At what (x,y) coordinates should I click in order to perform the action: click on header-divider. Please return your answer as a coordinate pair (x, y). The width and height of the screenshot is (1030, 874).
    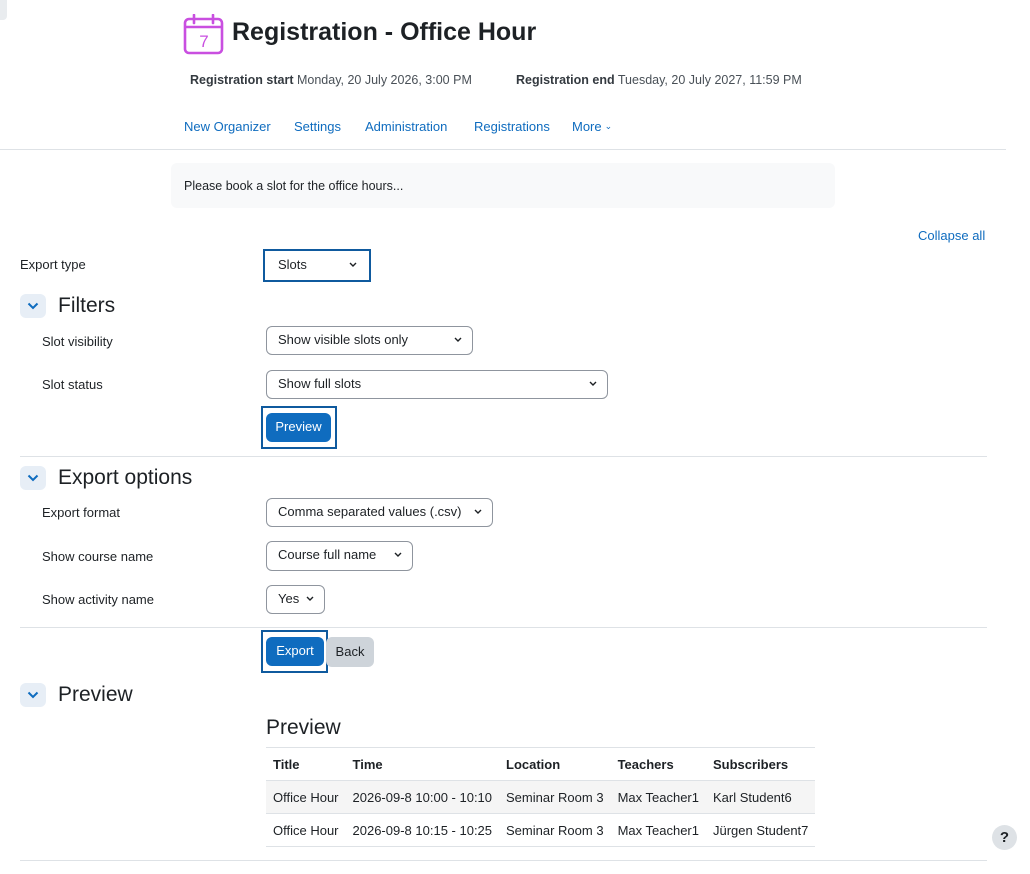
    Looking at the image, I should click on (503, 149).